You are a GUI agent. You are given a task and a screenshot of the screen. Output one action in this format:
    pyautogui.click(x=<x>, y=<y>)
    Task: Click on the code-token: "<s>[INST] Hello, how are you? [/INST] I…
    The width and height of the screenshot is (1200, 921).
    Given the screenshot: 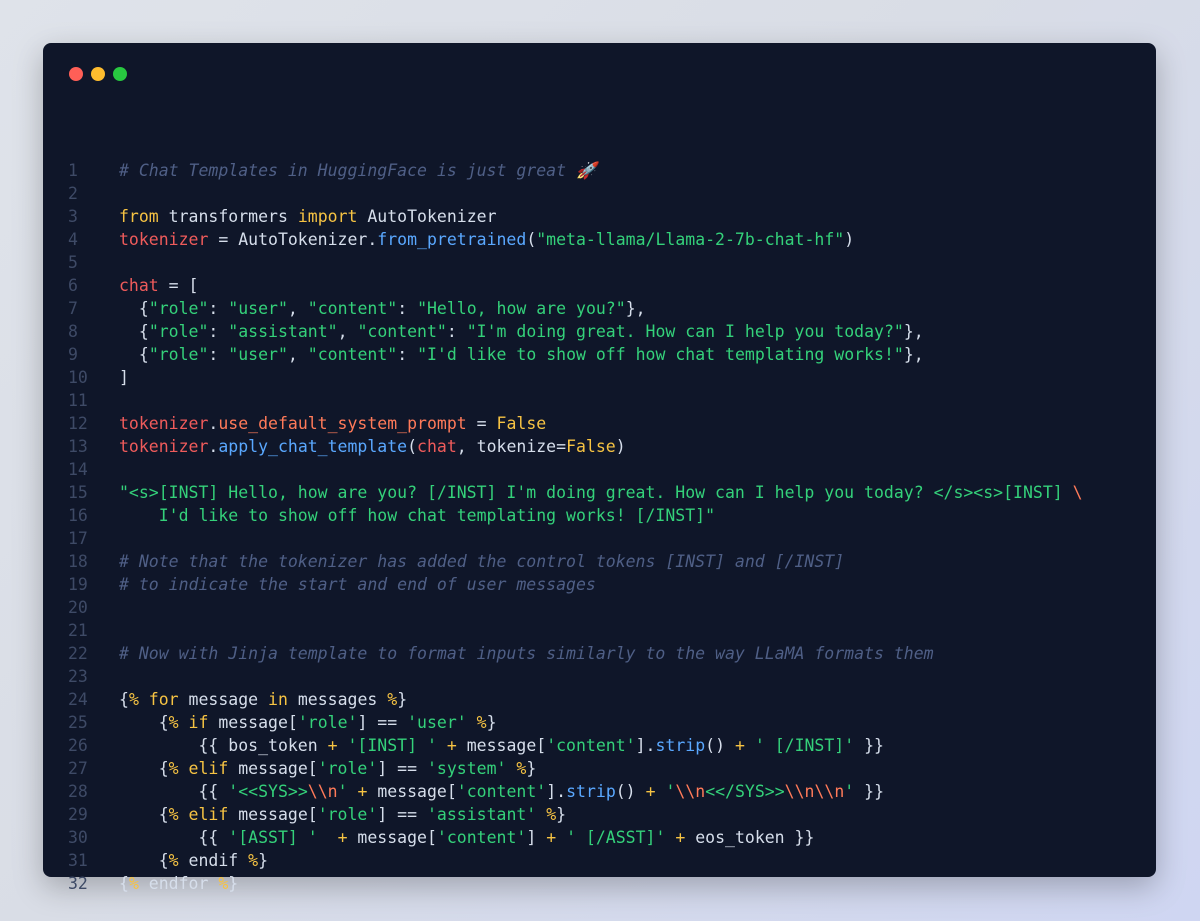 What is the action you would take?
    pyautogui.click(x=596, y=492)
    